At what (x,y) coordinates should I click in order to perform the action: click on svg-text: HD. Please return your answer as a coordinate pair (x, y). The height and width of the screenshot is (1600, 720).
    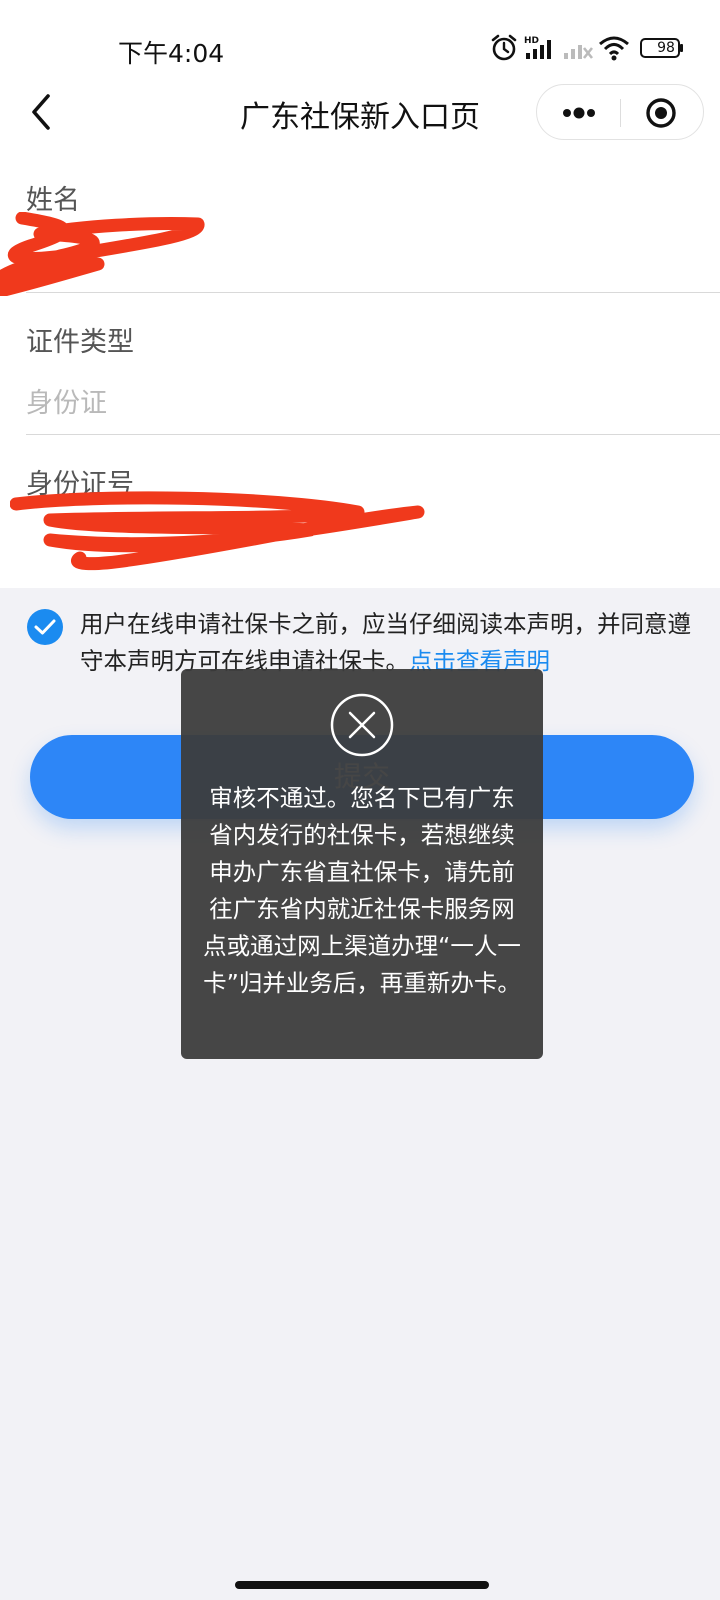
    Looking at the image, I should click on (531, 41).